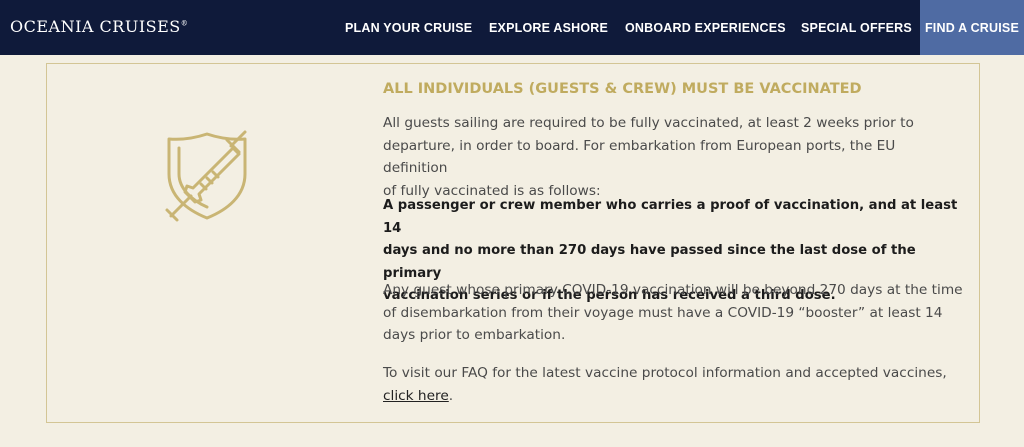 The image size is (1024, 447). Describe the element at coordinates (856, 27) in the screenshot. I see `nav-special-offers: SPECIAL OFFERS` at that location.